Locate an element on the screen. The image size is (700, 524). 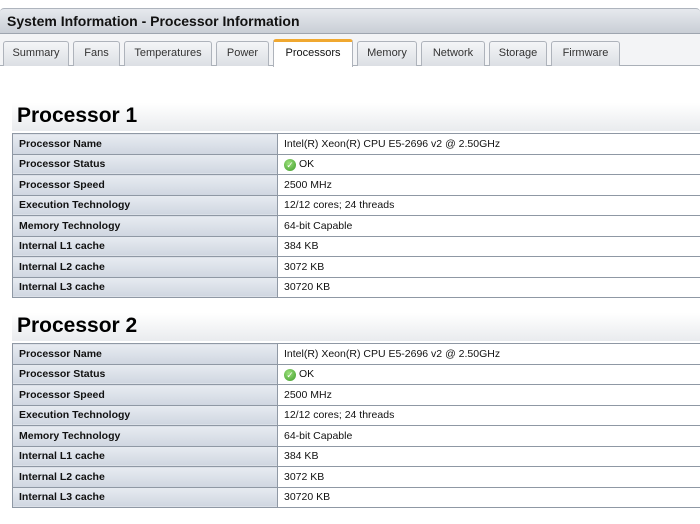
tab-power: Power is located at coordinates (242, 53).